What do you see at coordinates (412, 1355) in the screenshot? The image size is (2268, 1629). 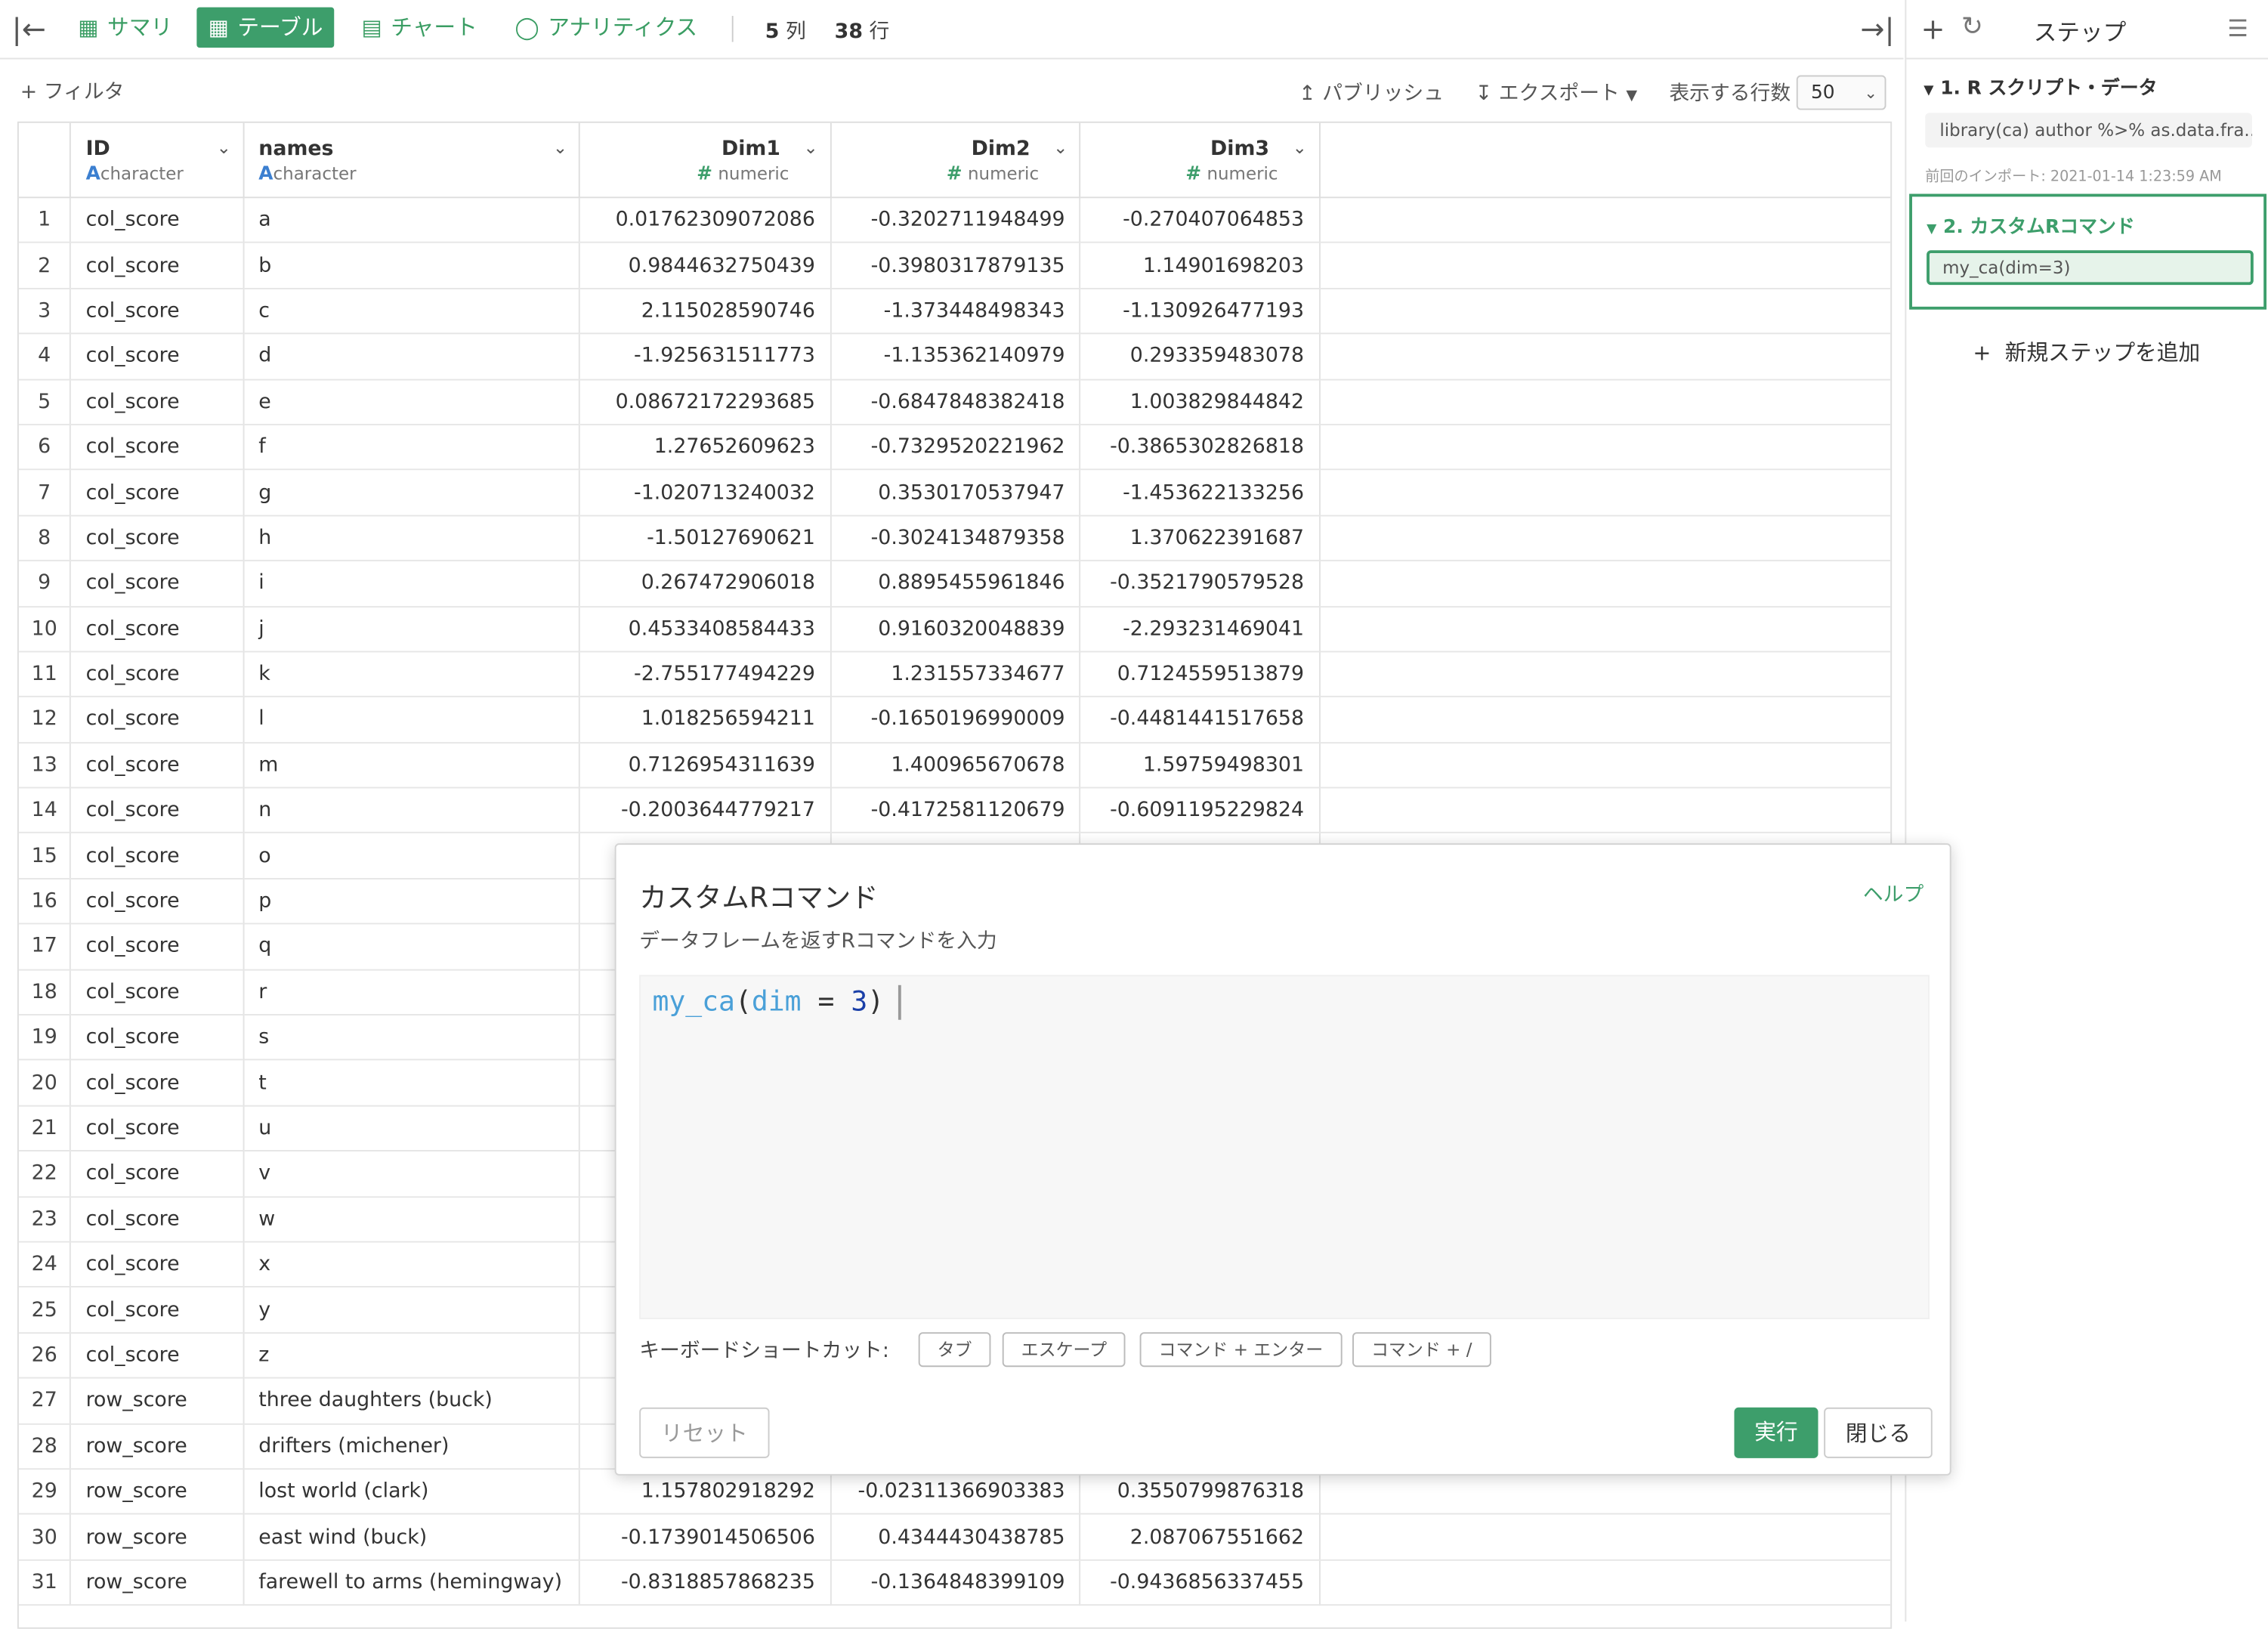 I see `cell-names: z` at bounding box center [412, 1355].